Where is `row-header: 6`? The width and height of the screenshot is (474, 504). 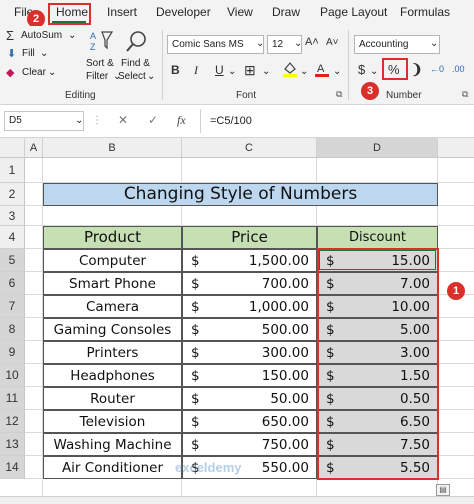
row-header: 6 is located at coordinates (12, 283).